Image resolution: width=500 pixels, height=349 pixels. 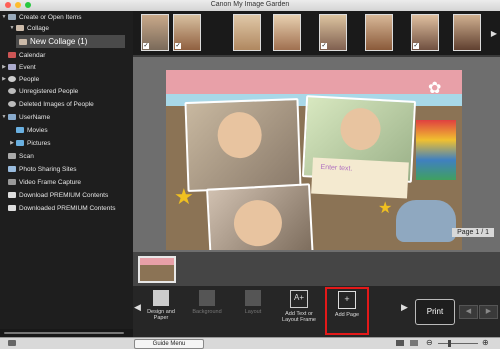 What do you see at coordinates (70, 169) in the screenshot?
I see `sidebar-item-photo-sharing: Photo Sharing Sites` at bounding box center [70, 169].